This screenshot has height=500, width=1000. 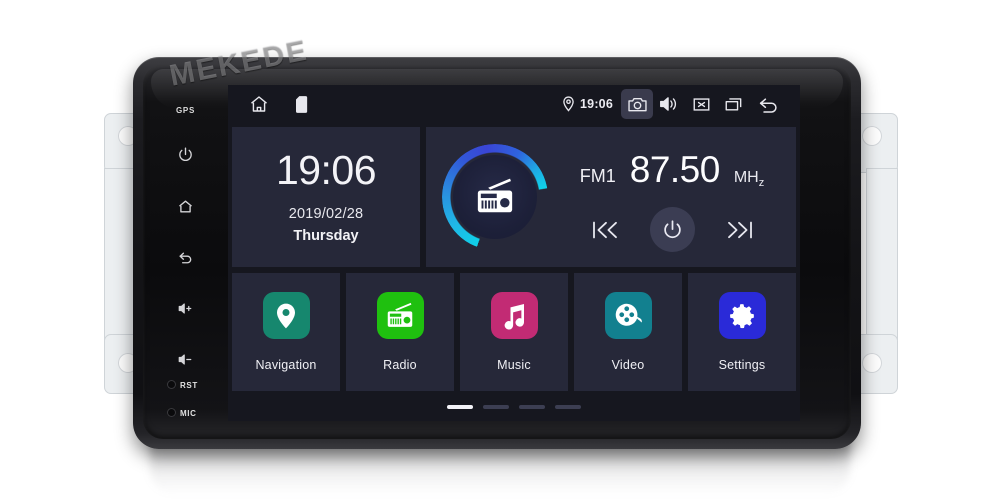 I want to click on radio-band: FM1, so click(x=597, y=176).